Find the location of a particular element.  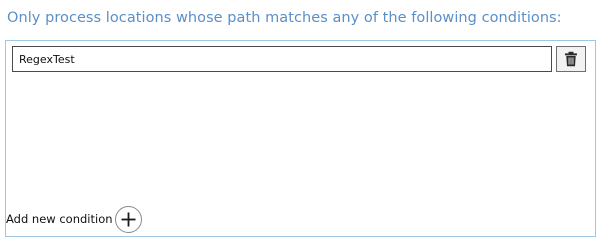

plus-icon is located at coordinates (128, 219).